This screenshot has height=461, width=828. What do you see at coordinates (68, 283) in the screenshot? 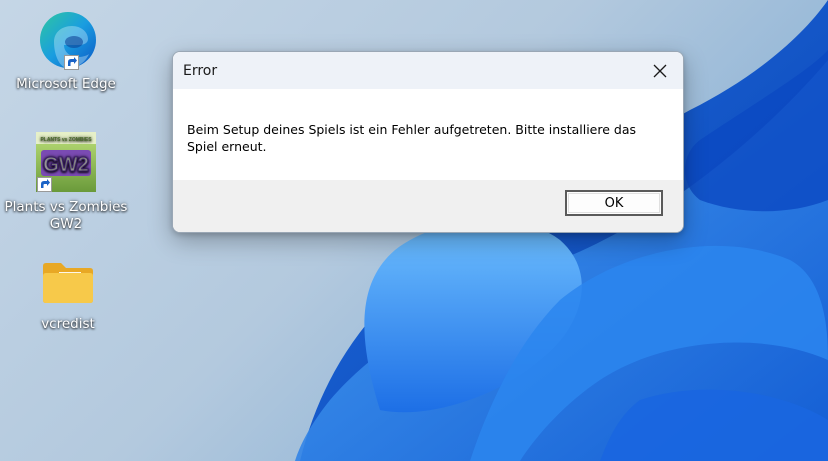
I see `folder-icon` at bounding box center [68, 283].